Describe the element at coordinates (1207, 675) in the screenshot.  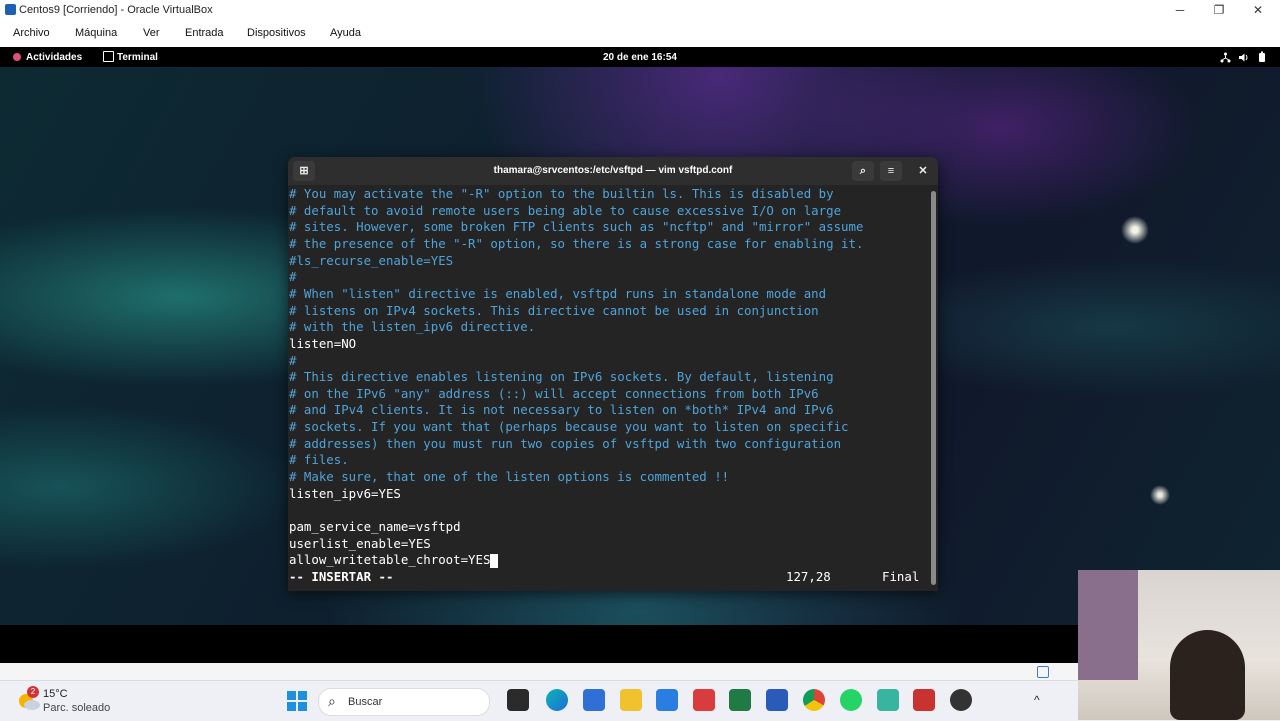
I see `webcam-person` at that location.